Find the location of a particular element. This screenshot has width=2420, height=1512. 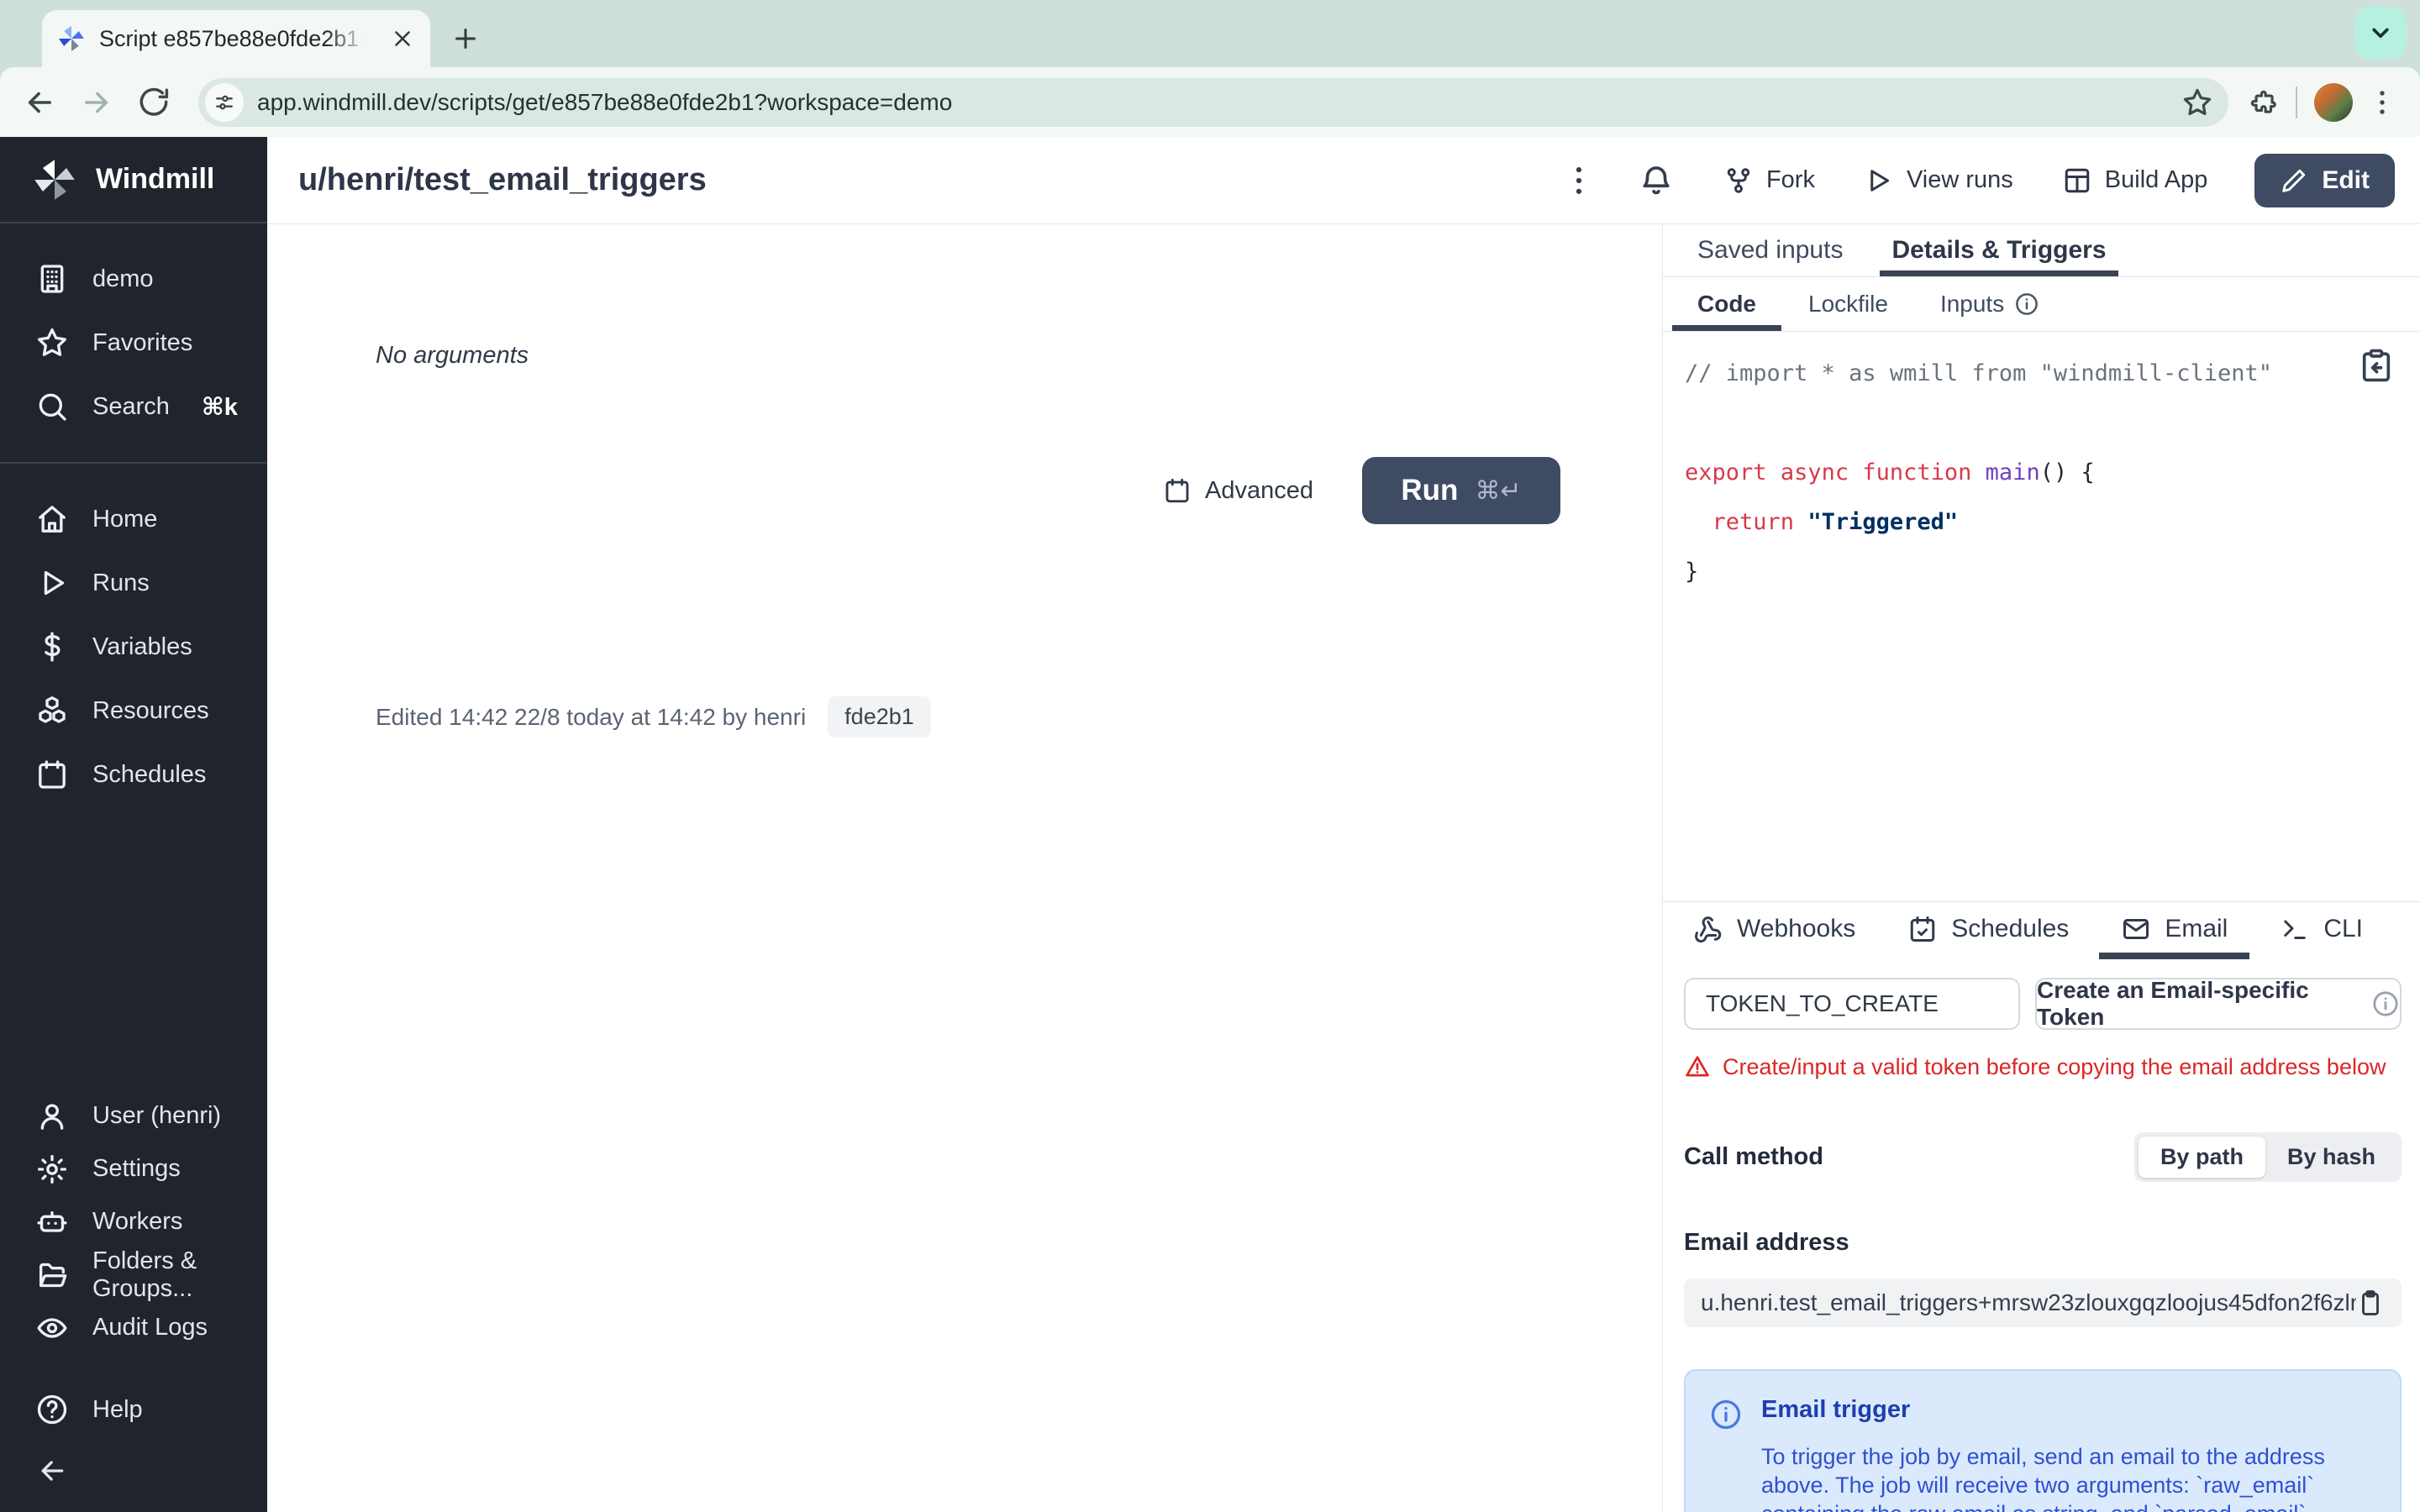

tab-code: Code is located at coordinates (1727, 304).